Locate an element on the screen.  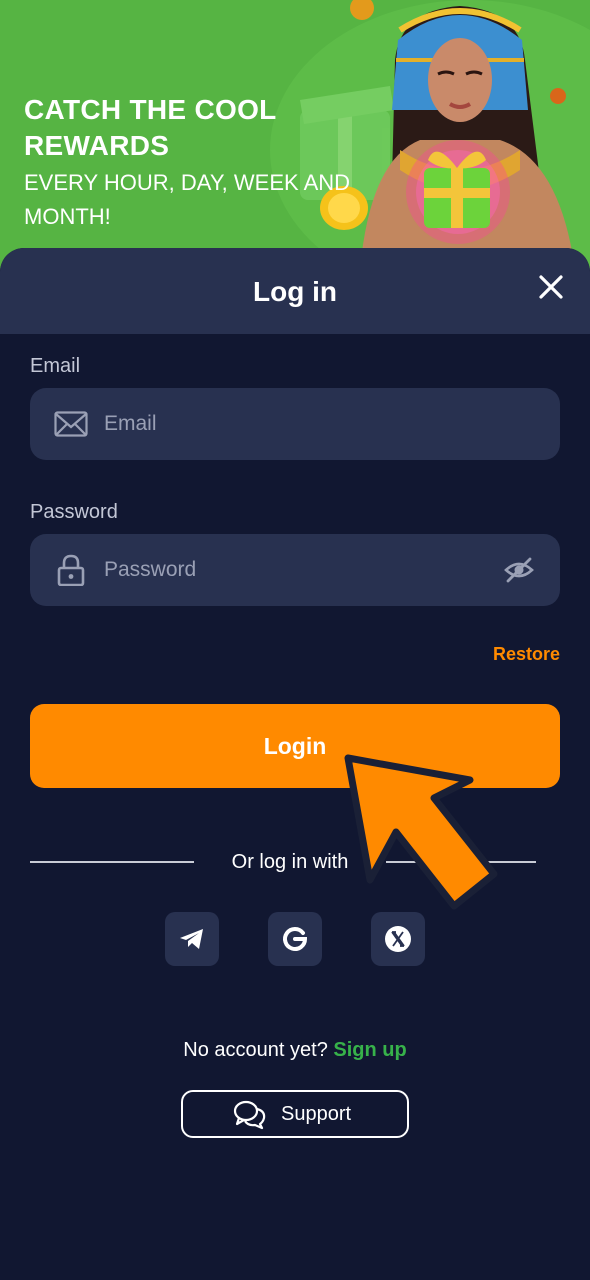
password-label: Password is located at coordinates (74, 512).